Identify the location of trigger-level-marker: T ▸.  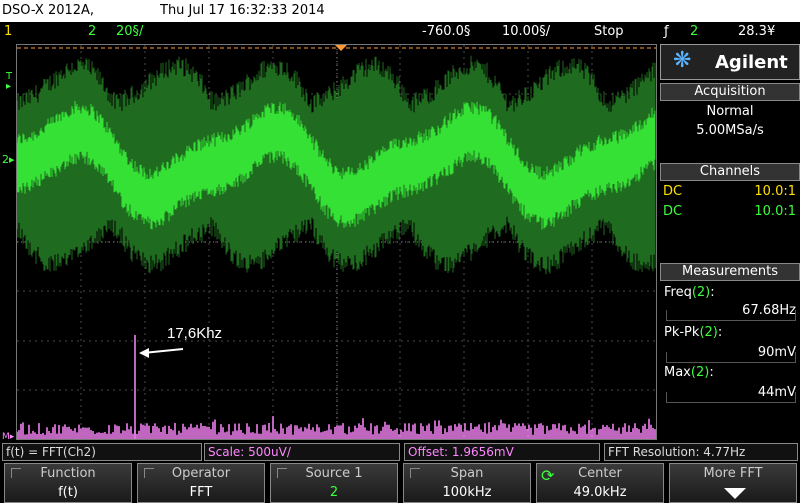
(9, 81).